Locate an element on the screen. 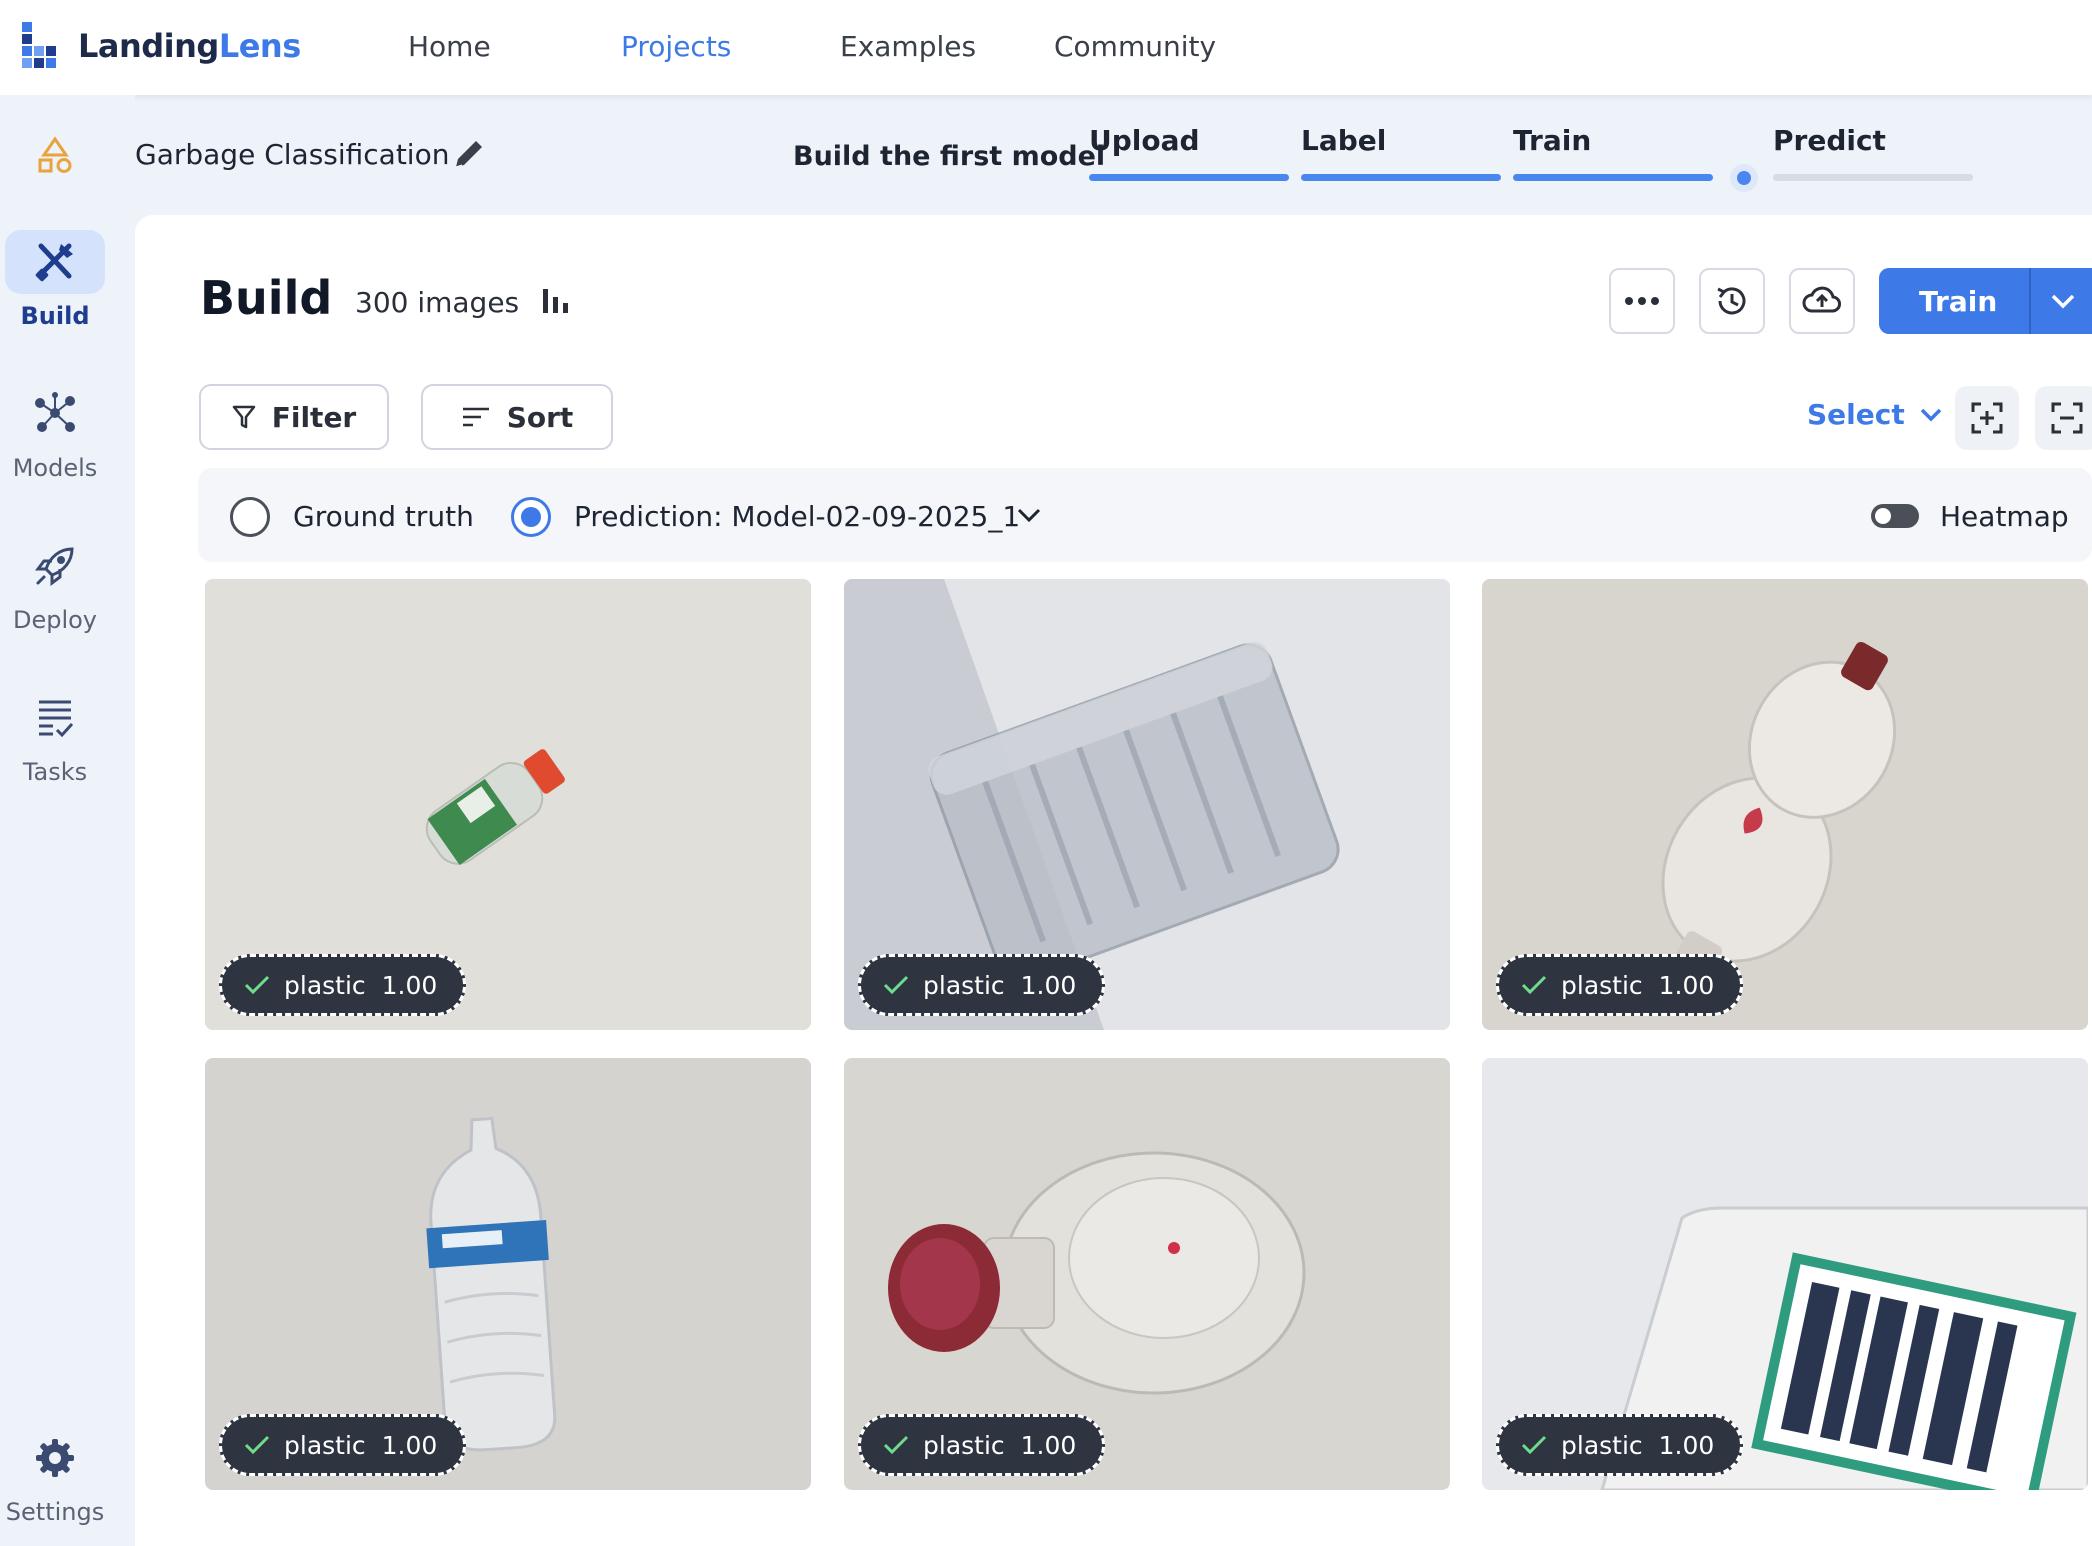  more-options-button is located at coordinates (1642, 301).